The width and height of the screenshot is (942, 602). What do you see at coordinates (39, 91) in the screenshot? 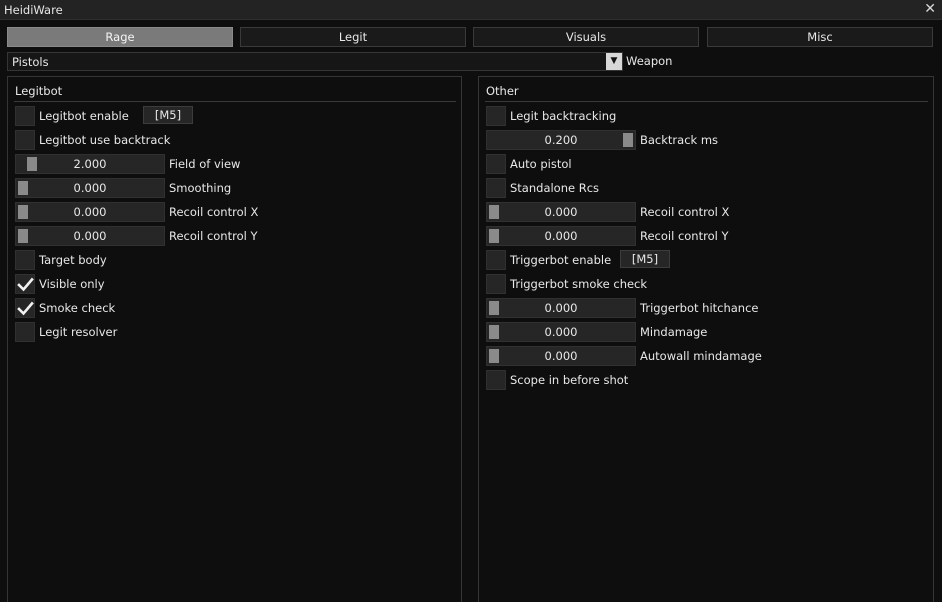
I see `legitbot-panel-title: Legitbot` at bounding box center [39, 91].